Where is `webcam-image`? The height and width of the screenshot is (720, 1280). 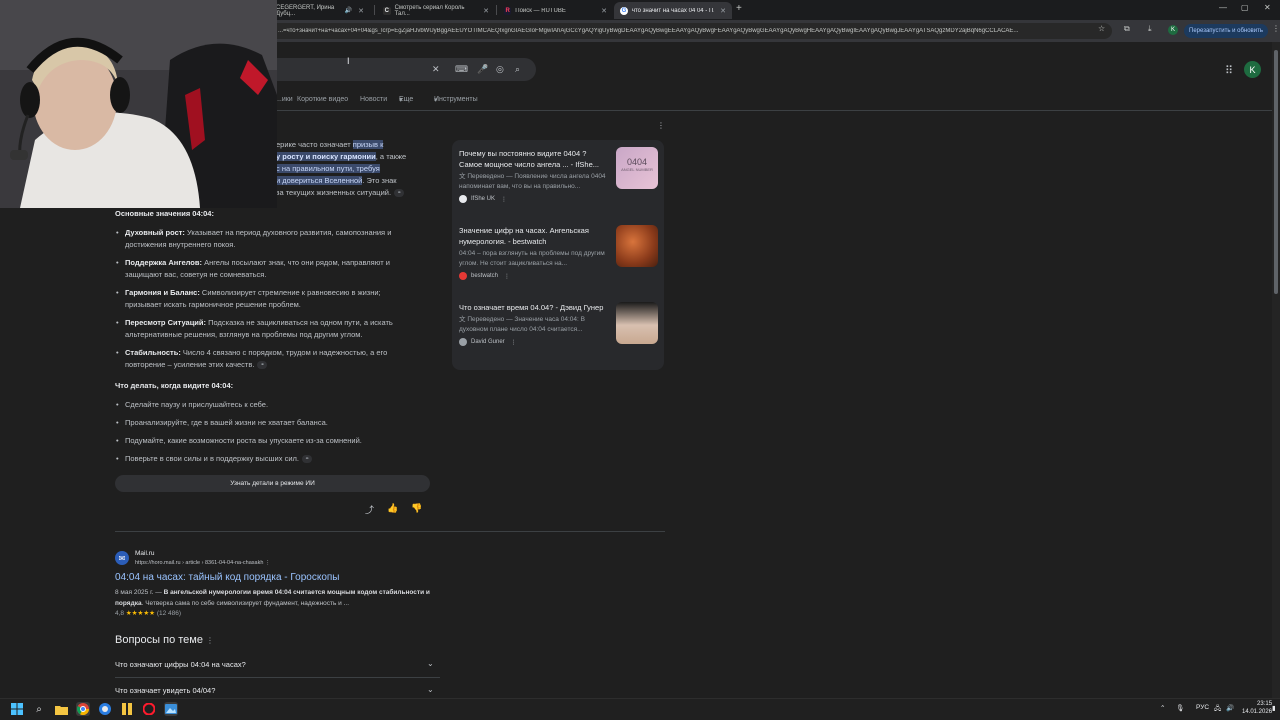 webcam-image is located at coordinates (138, 104).